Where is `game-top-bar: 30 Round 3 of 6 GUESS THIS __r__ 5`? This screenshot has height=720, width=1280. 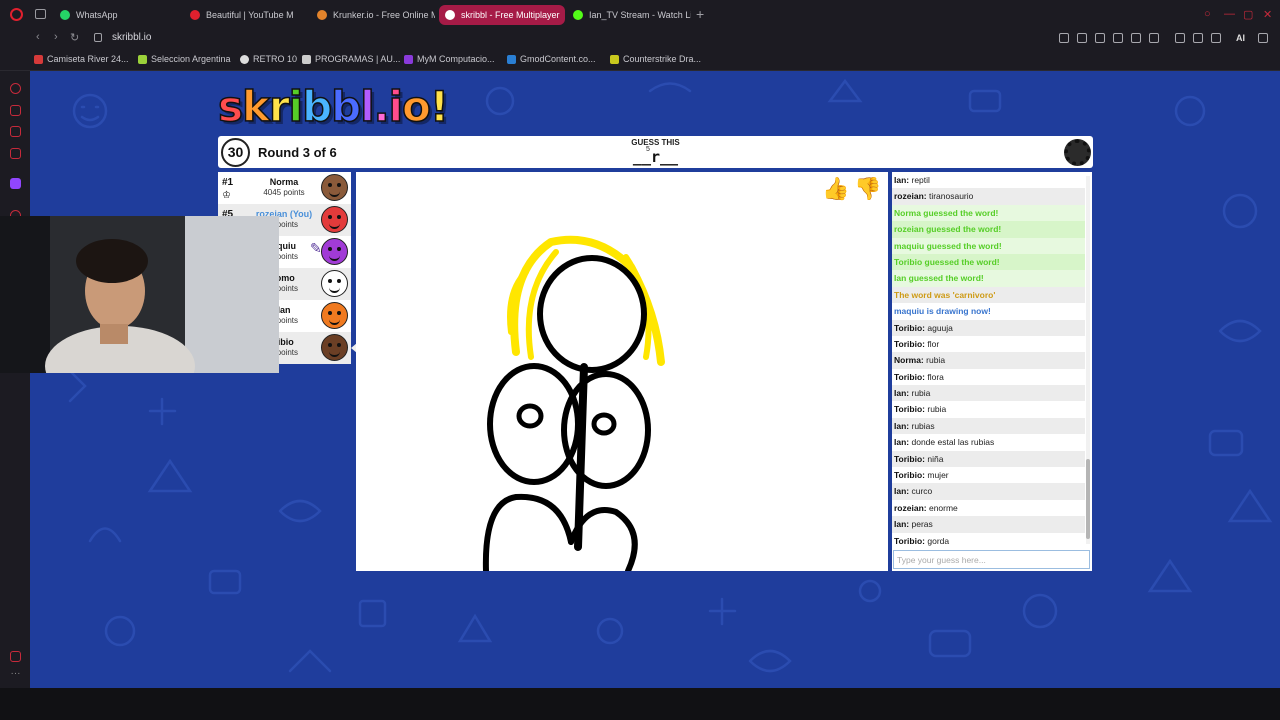
game-top-bar: 30 Round 3 of 6 GUESS THIS __r__ 5 is located at coordinates (655, 152).